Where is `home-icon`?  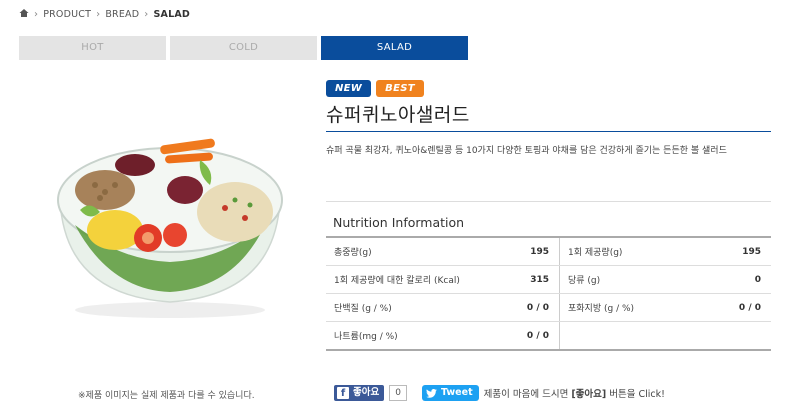
home-icon is located at coordinates (24, 14).